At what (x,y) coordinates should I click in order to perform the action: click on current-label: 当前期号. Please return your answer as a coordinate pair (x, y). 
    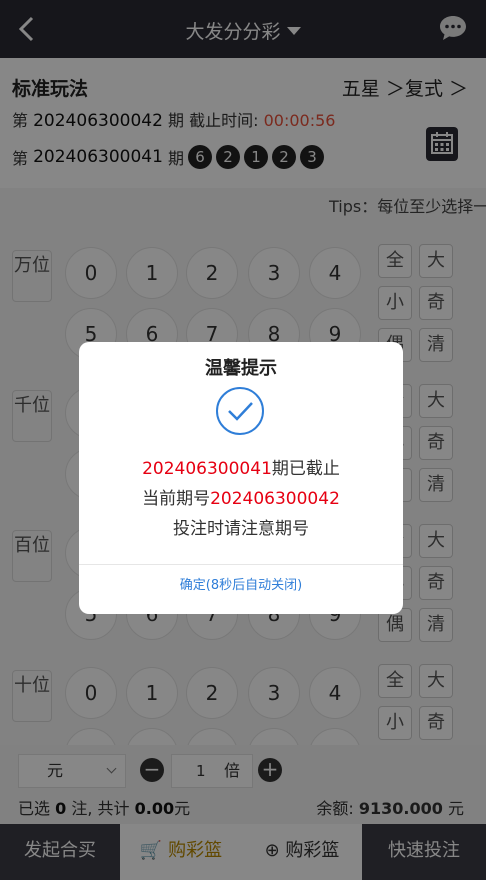
    Looking at the image, I should click on (176, 499).